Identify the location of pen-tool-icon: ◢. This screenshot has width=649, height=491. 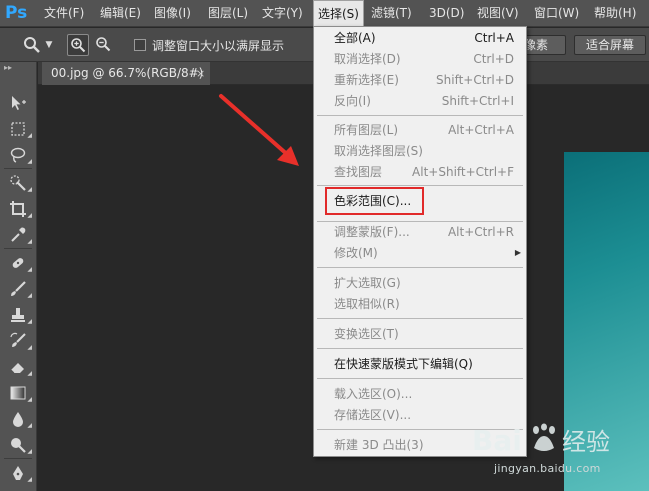
(19, 473).